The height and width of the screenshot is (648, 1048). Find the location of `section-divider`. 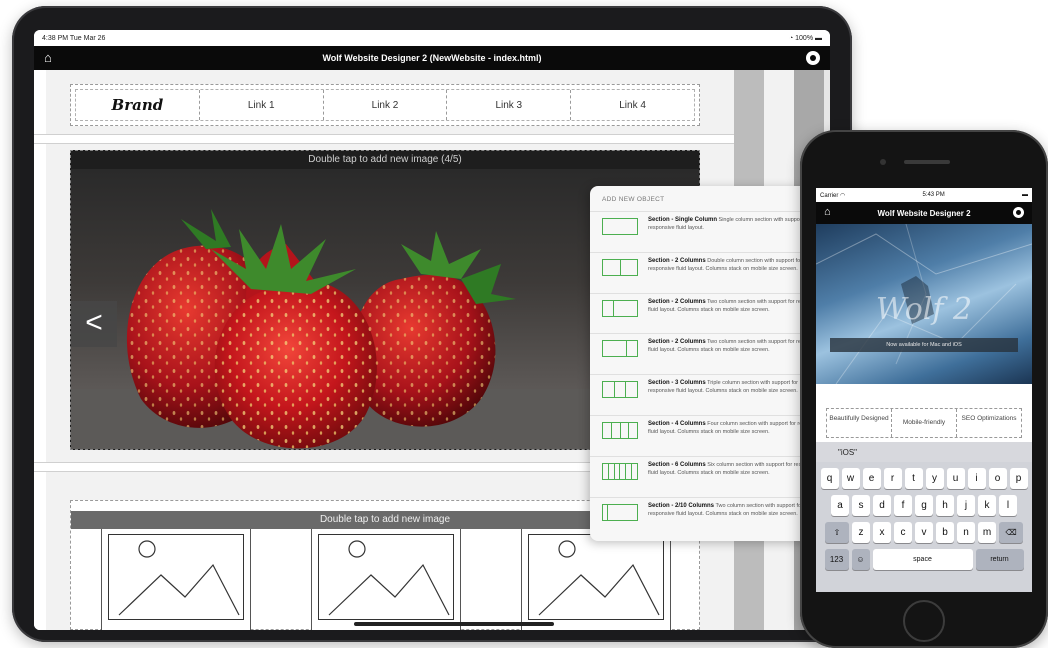

section-divider is located at coordinates (384, 139).